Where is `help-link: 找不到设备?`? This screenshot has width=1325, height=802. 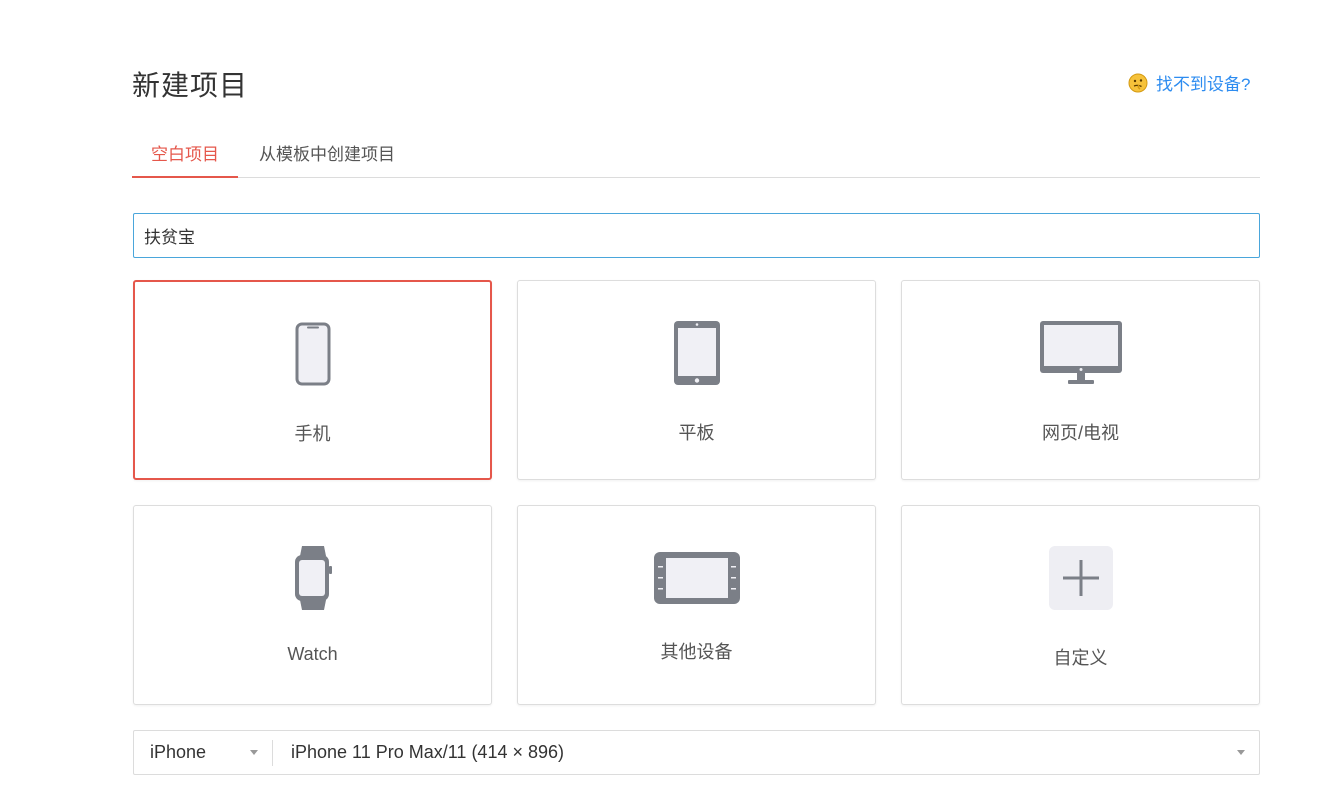
help-link: 找不到设备? is located at coordinates (1189, 82).